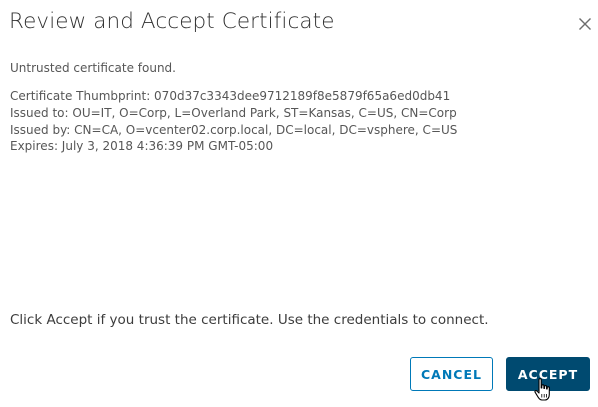 The image size is (598, 407). What do you see at coordinates (172, 21) in the screenshot?
I see `dialog-title: Review and Accept Certificate` at bounding box center [172, 21].